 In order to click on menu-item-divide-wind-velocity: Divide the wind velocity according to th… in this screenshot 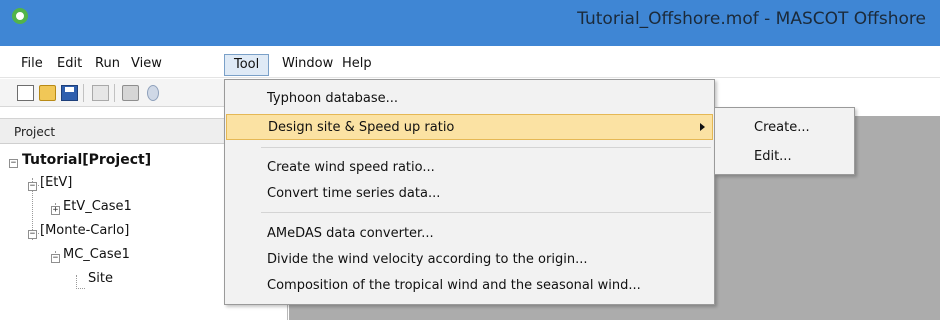, I will do `click(469, 260)`.